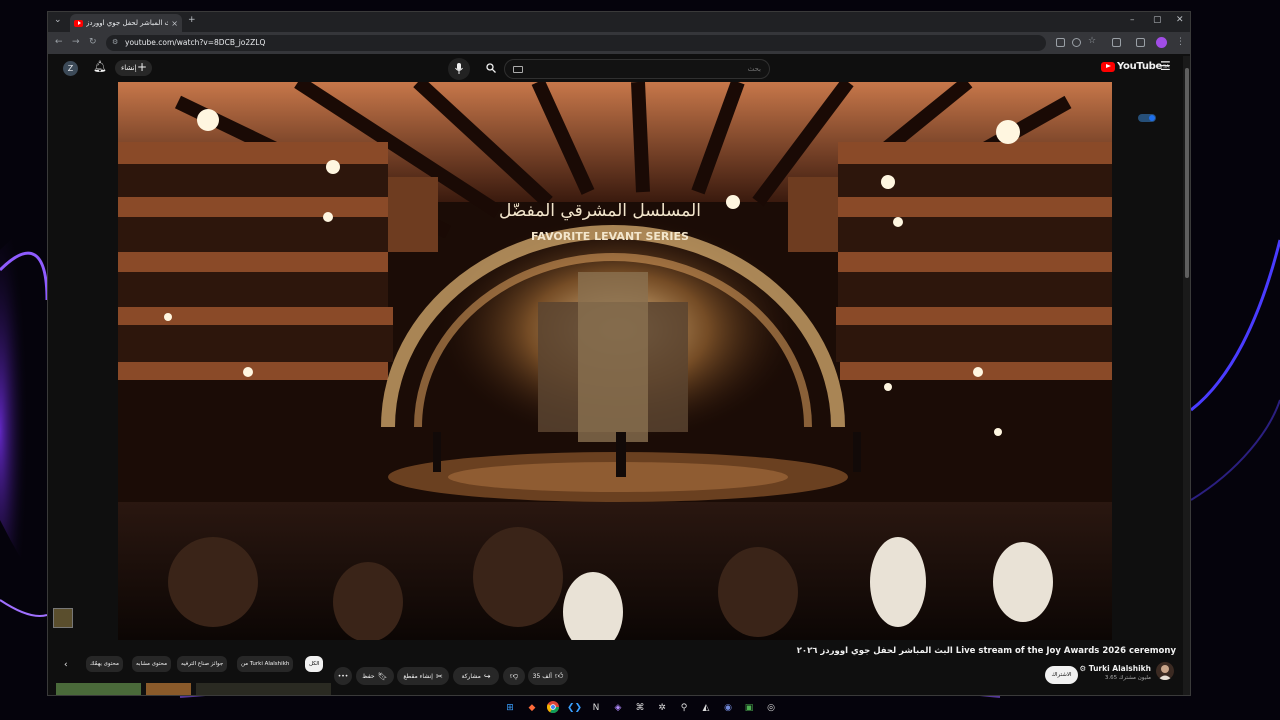 This screenshot has width=1280, height=720. I want to click on taskbar: ⊞ ◆ ❮❯ N ◈ ⌘ ✲ ⚲ ◭ ◉ ▣ ◎, so click(640, 708).